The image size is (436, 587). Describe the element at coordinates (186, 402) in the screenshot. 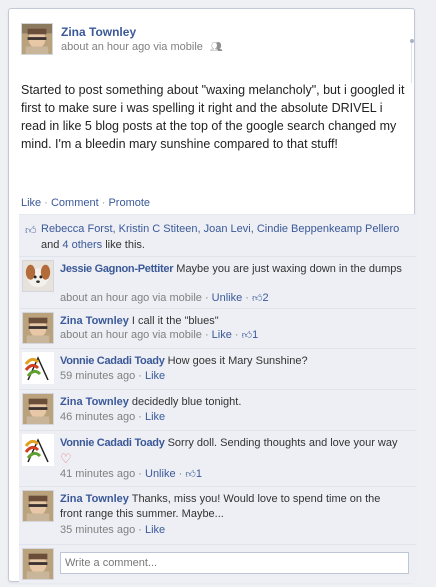

I see `comment-text: decidedly blue tonight.` at that location.